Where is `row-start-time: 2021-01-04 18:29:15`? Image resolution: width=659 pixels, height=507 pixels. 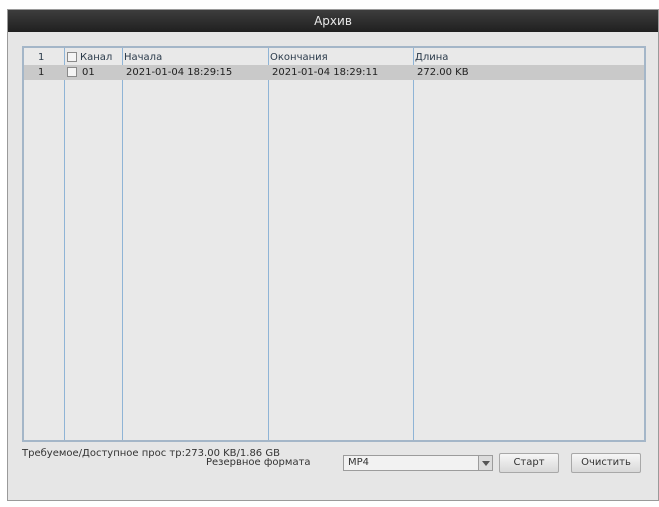
row-start-time: 2021-01-04 18:29:15 is located at coordinates (179, 72).